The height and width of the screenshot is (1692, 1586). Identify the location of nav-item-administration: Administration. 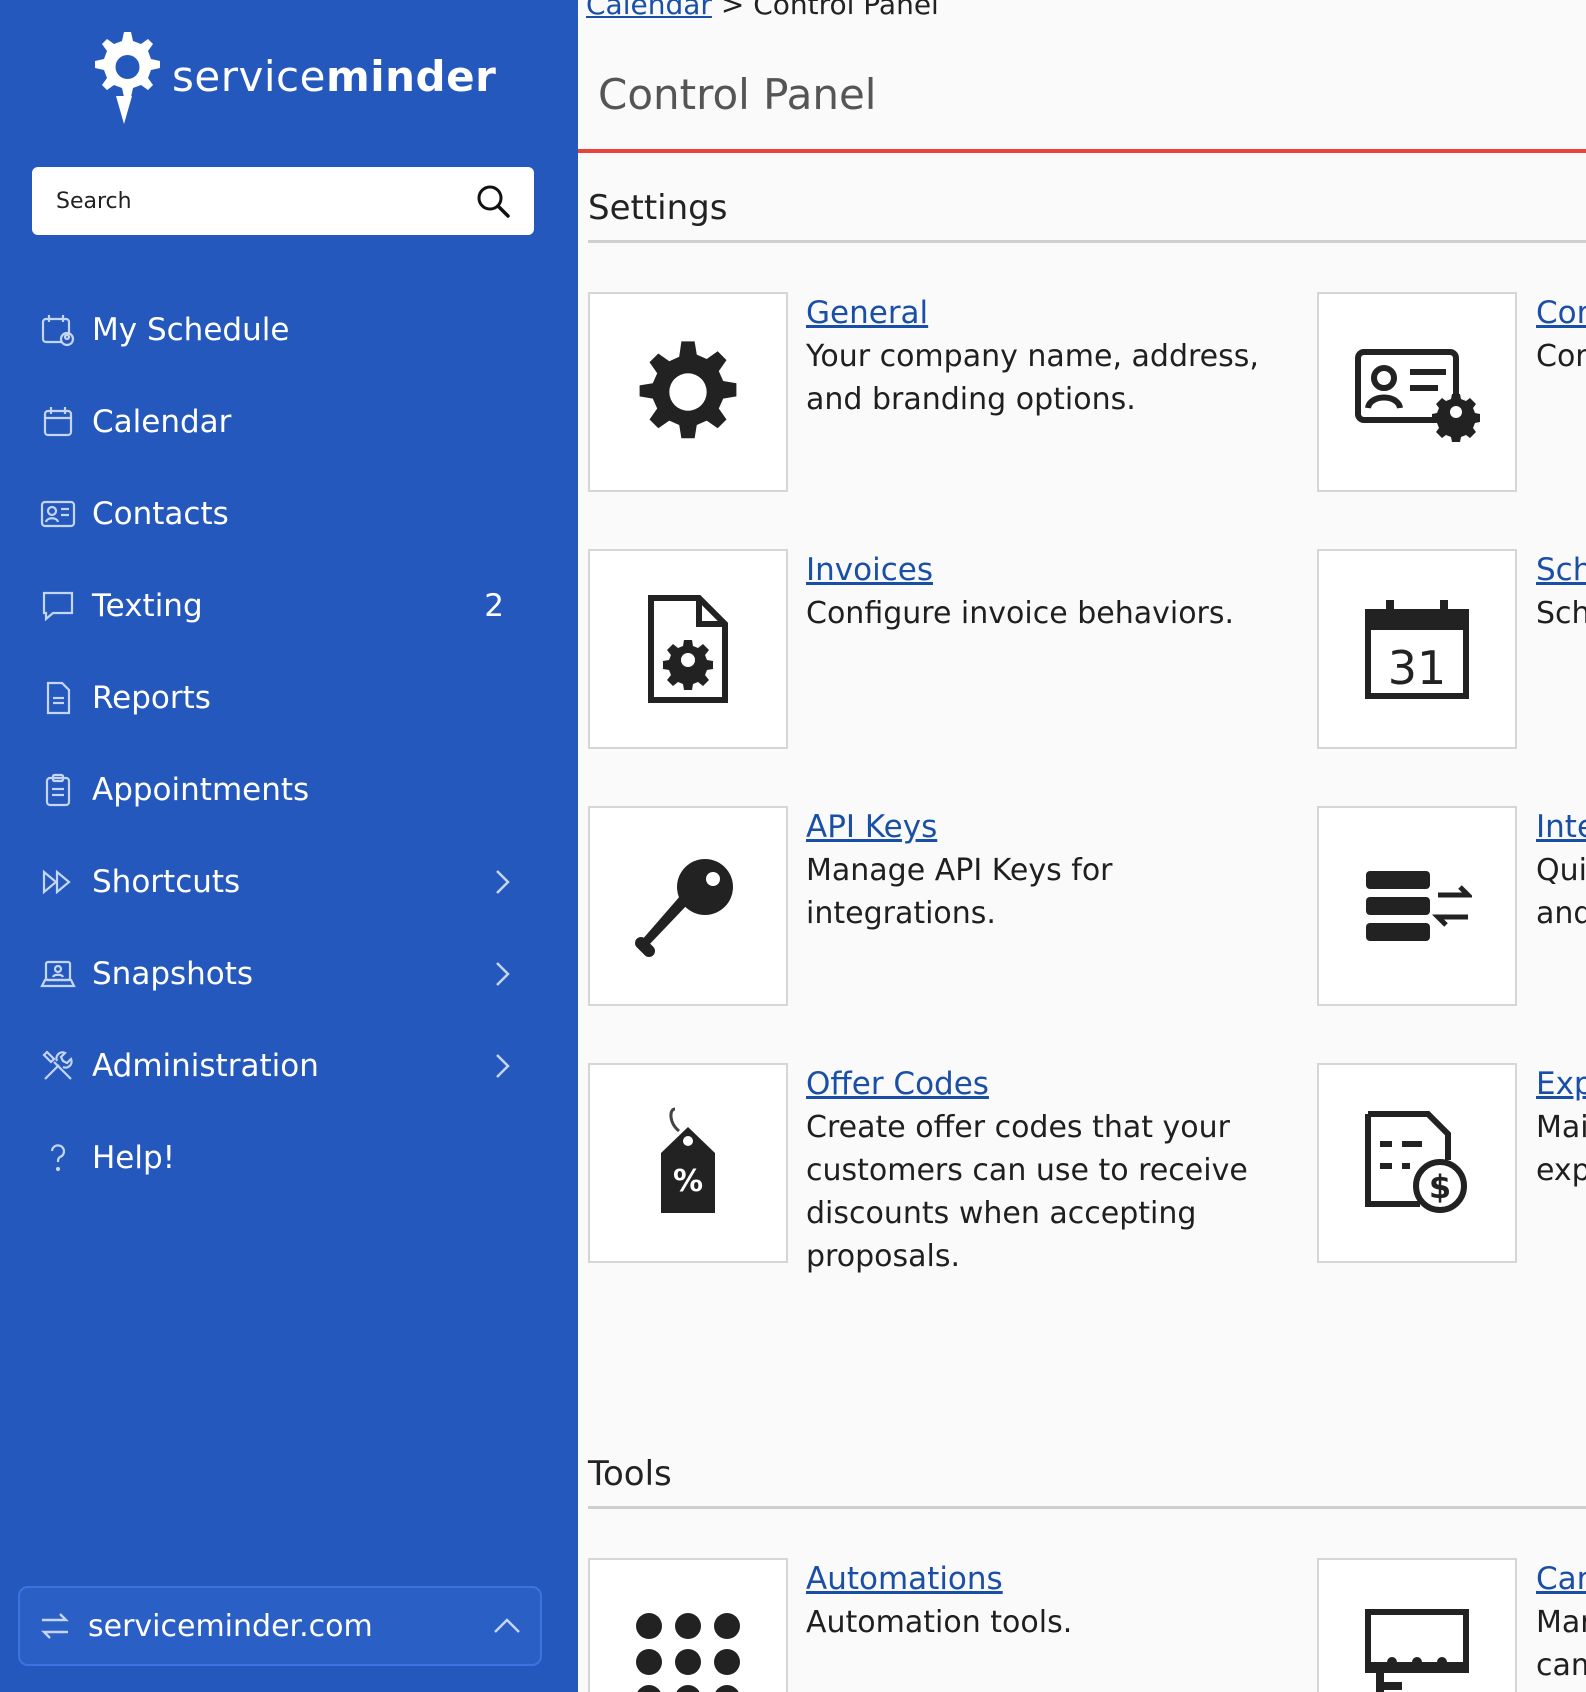
(289, 1066).